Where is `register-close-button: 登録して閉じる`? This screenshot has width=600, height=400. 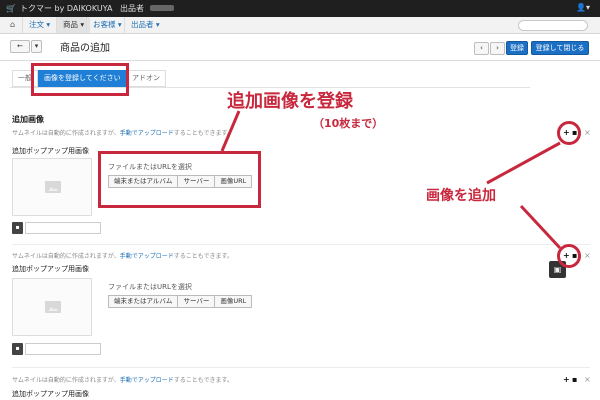 register-close-button: 登録して閉じる is located at coordinates (560, 48).